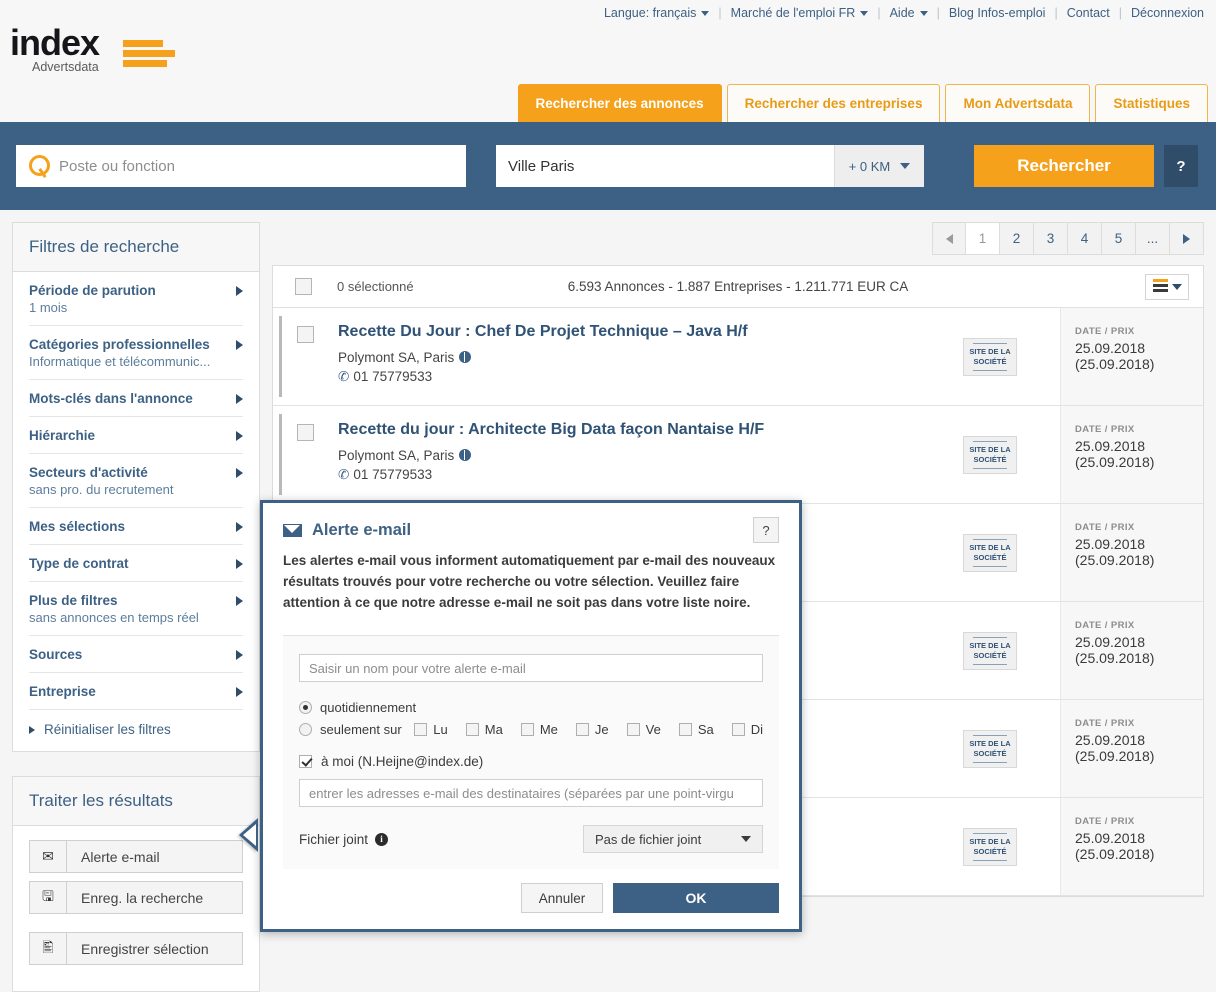 Image resolution: width=1216 pixels, height=992 pixels. What do you see at coordinates (990, 655) in the screenshot?
I see `badge-line-2: SOCIÉTÉ` at bounding box center [990, 655].